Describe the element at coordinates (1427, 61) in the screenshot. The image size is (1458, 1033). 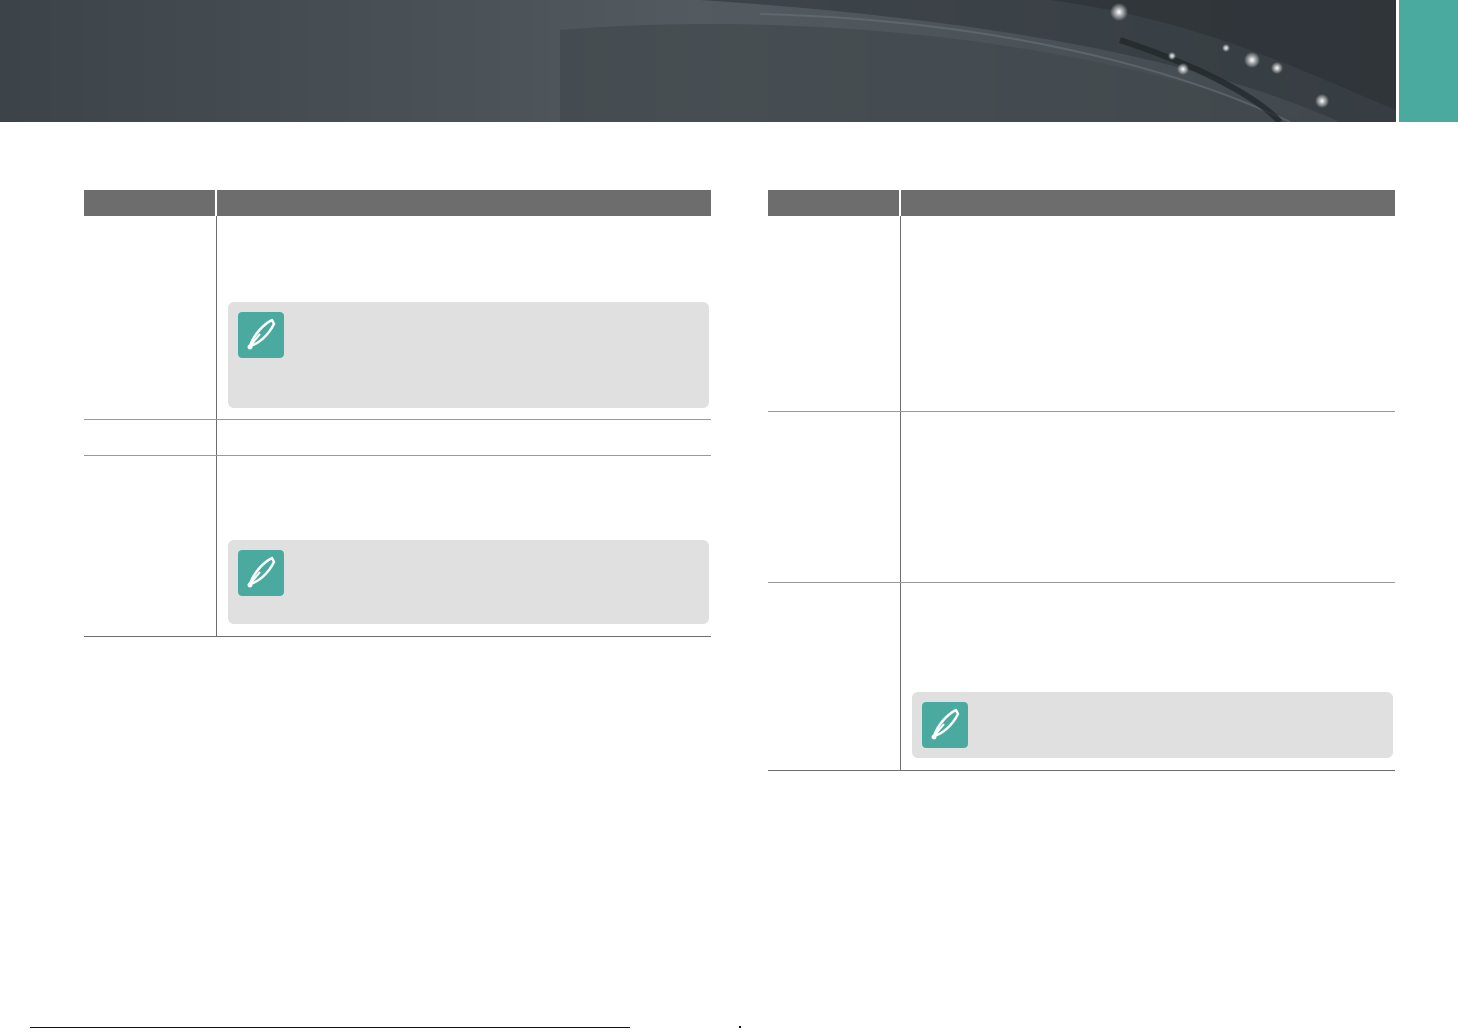
I see `chapter-side-tab` at that location.